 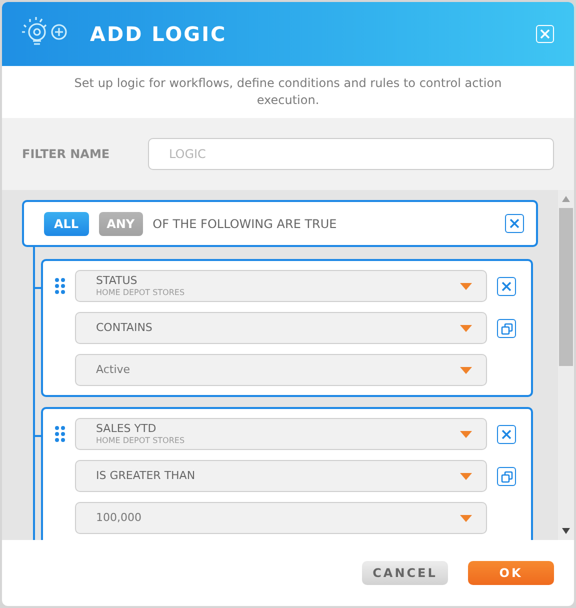 I want to click on value-text: 100,000, so click(x=119, y=518).